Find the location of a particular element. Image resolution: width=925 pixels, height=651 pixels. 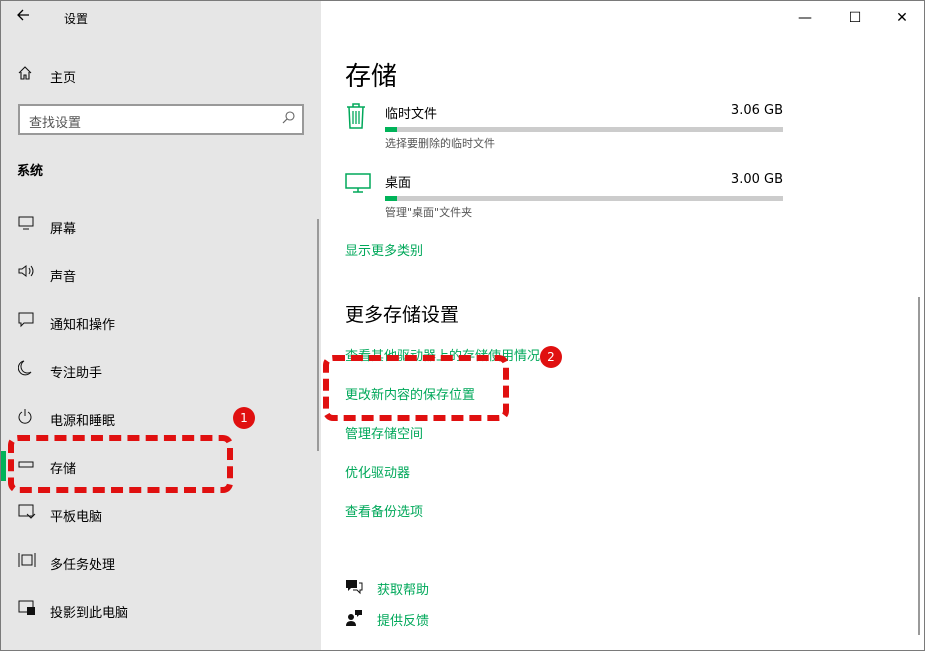

notification-icon is located at coordinates (28, 322).